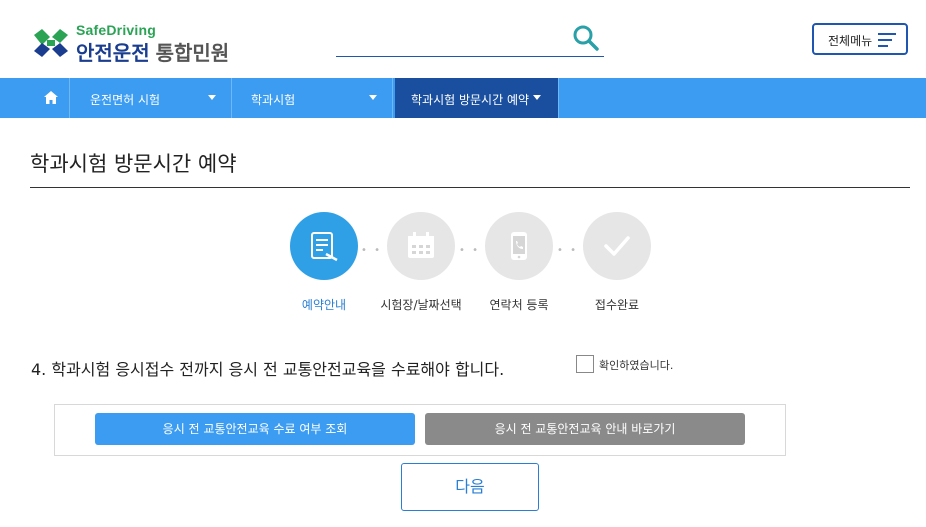 This screenshot has width=926, height=527. Describe the element at coordinates (586, 38) in the screenshot. I see `search-icon` at that location.